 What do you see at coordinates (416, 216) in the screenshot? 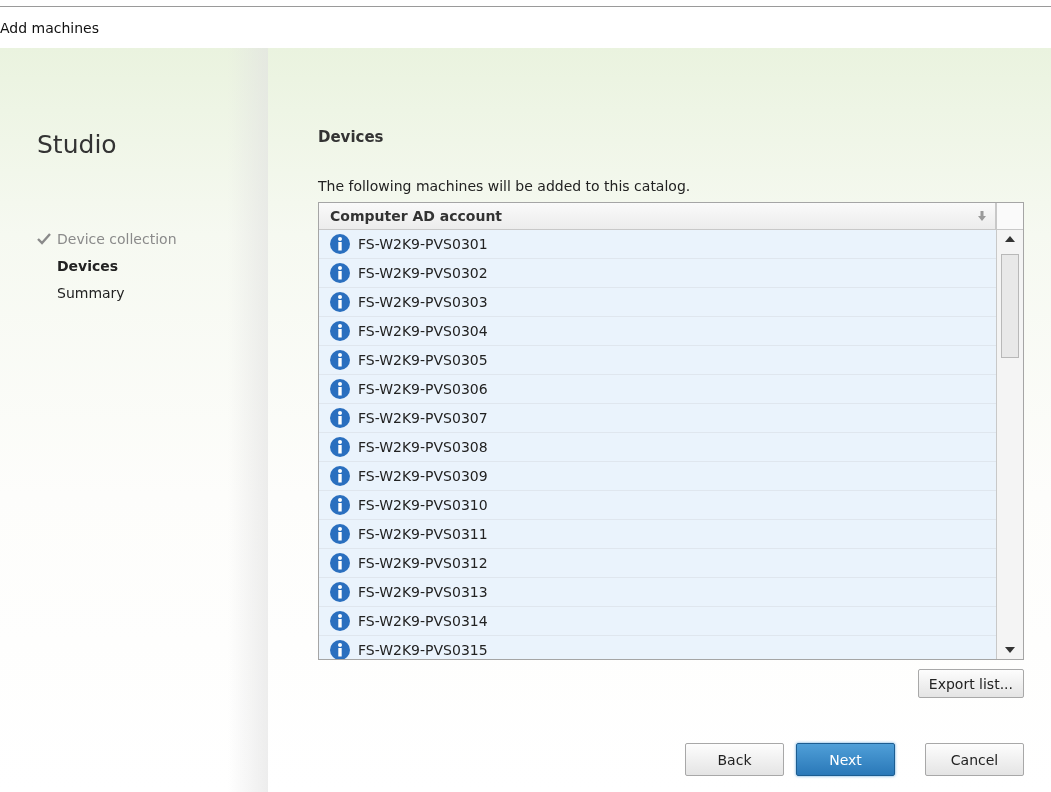
I see `column-label: Computer AD account` at bounding box center [416, 216].